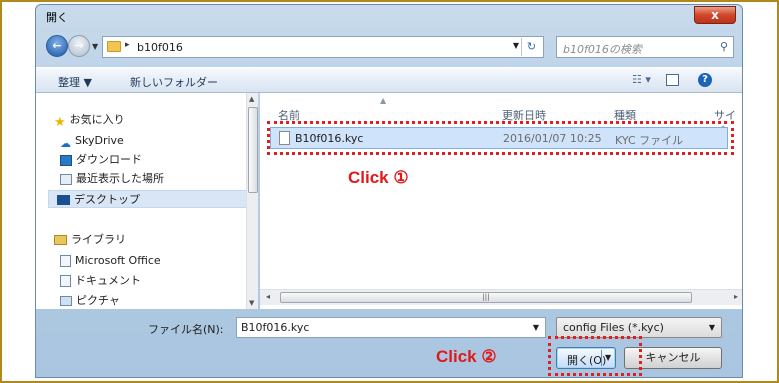  Describe the element at coordinates (516, 45) in the screenshot. I see `address-dropdown-icon: ▼` at that location.